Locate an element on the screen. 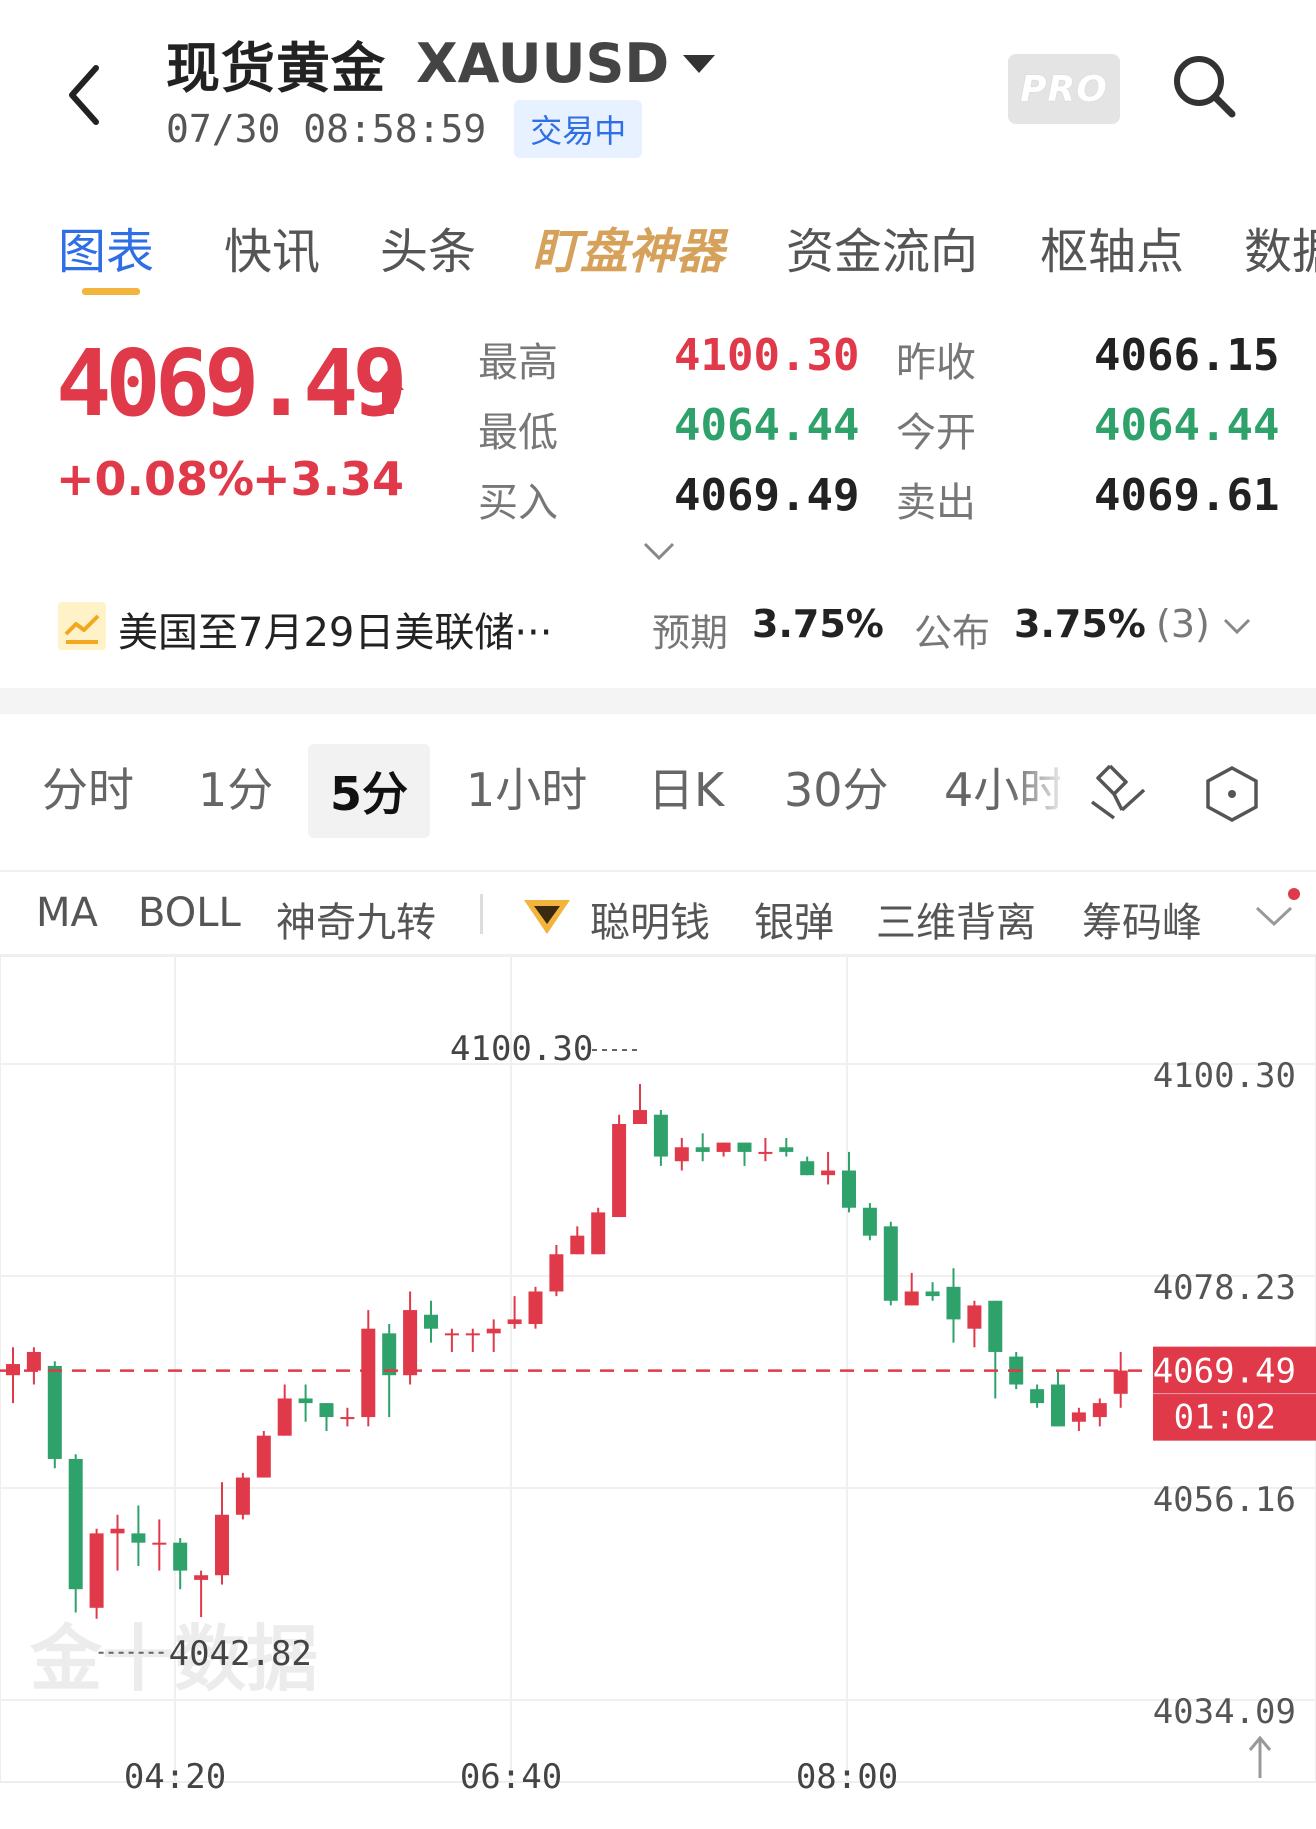  section-divider is located at coordinates (658, 701).